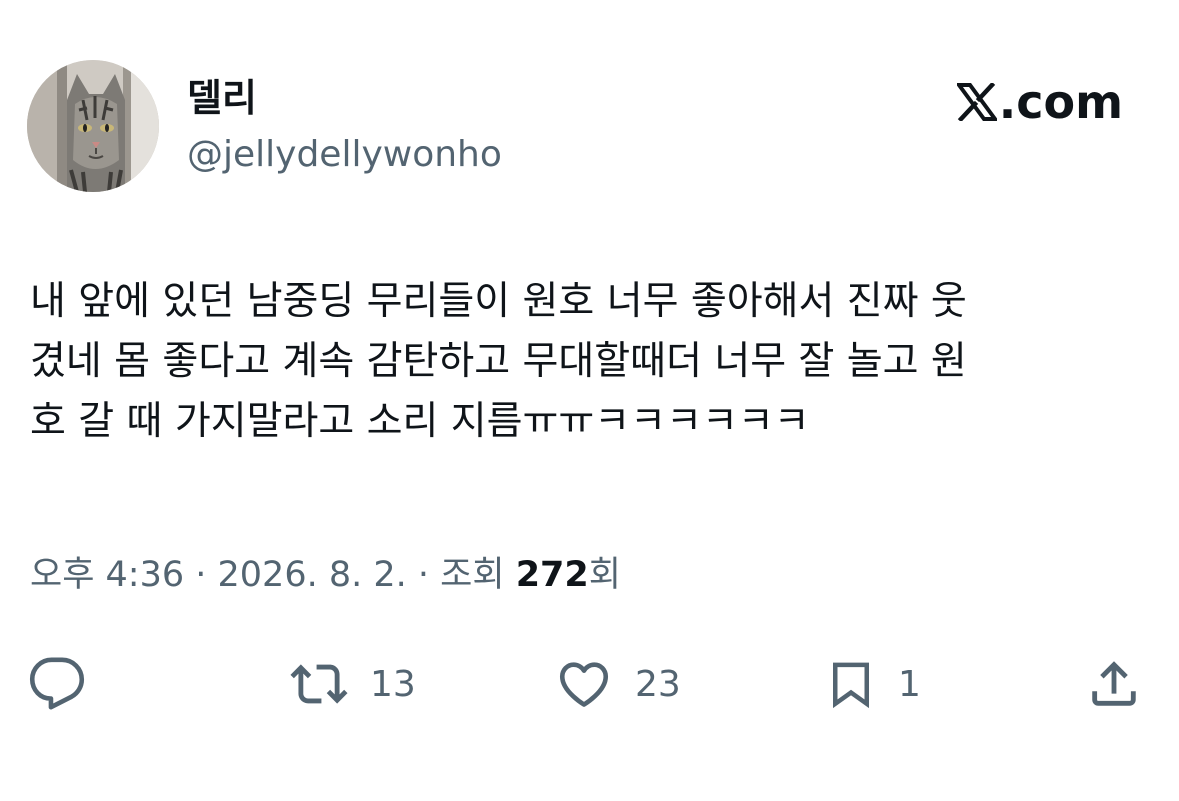  What do you see at coordinates (617, 684) in the screenshot?
I see `like-button: 23` at bounding box center [617, 684].